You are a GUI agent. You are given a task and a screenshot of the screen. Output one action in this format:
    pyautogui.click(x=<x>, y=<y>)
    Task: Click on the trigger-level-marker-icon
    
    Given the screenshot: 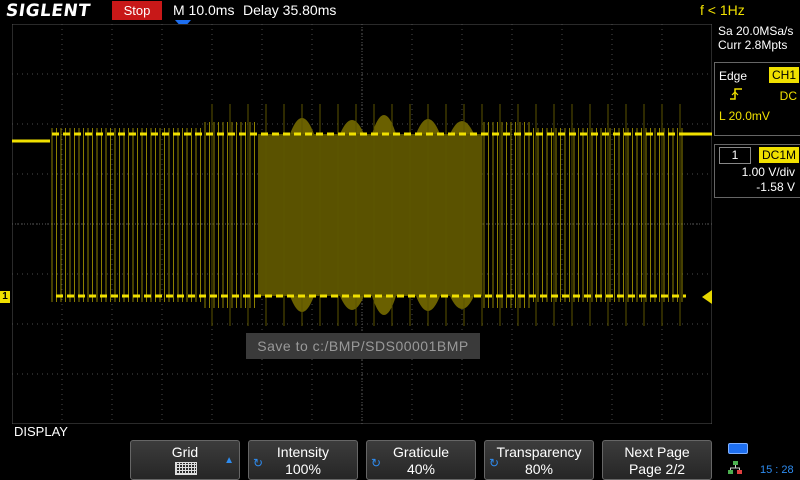 What is the action you would take?
    pyautogui.click(x=707, y=297)
    